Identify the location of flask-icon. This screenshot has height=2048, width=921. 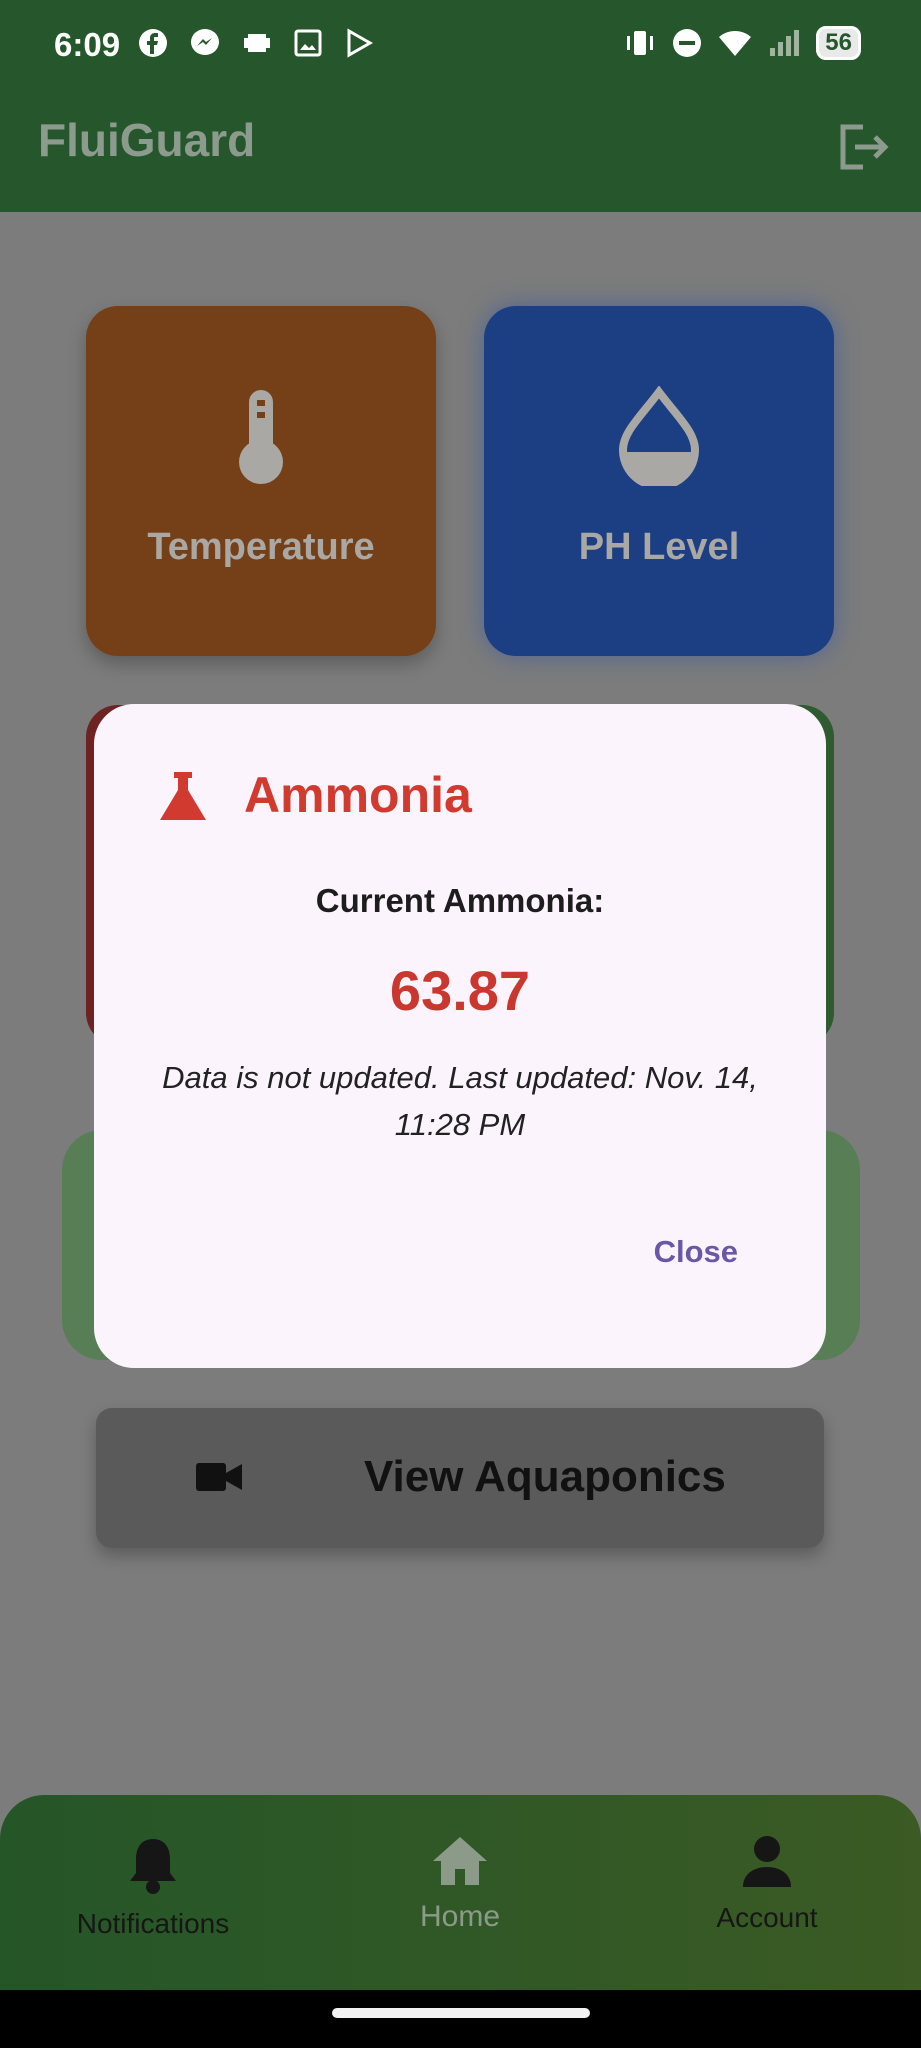
(183, 796).